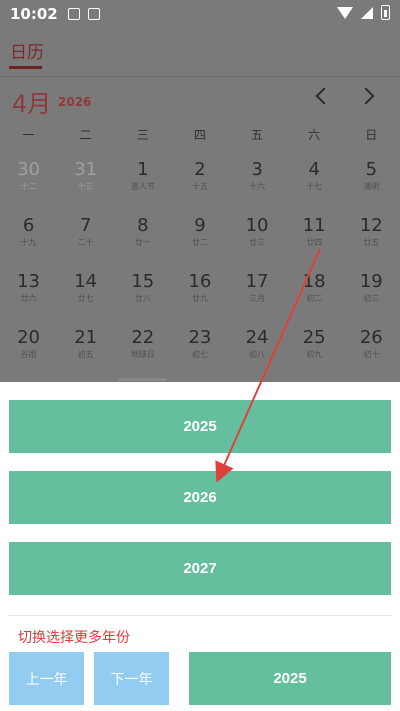 The width and height of the screenshot is (400, 711). I want to click on calendar-day-cell: 13 廿六, so click(28, 299).